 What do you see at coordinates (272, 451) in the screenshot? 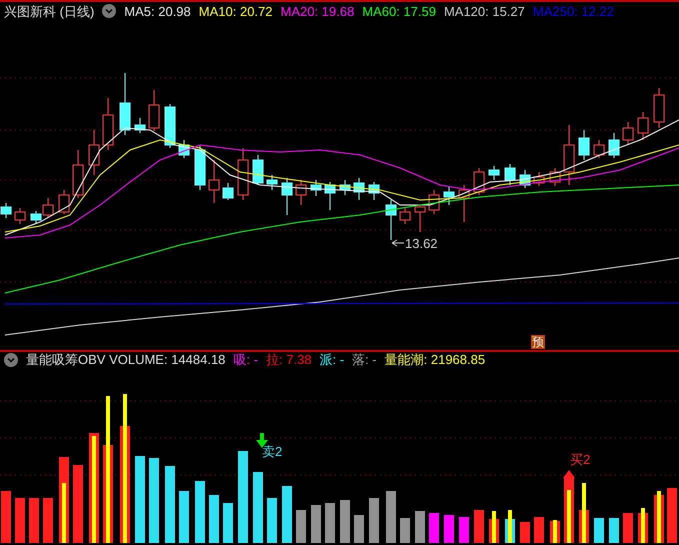
I see `signal-label: 卖2` at bounding box center [272, 451].